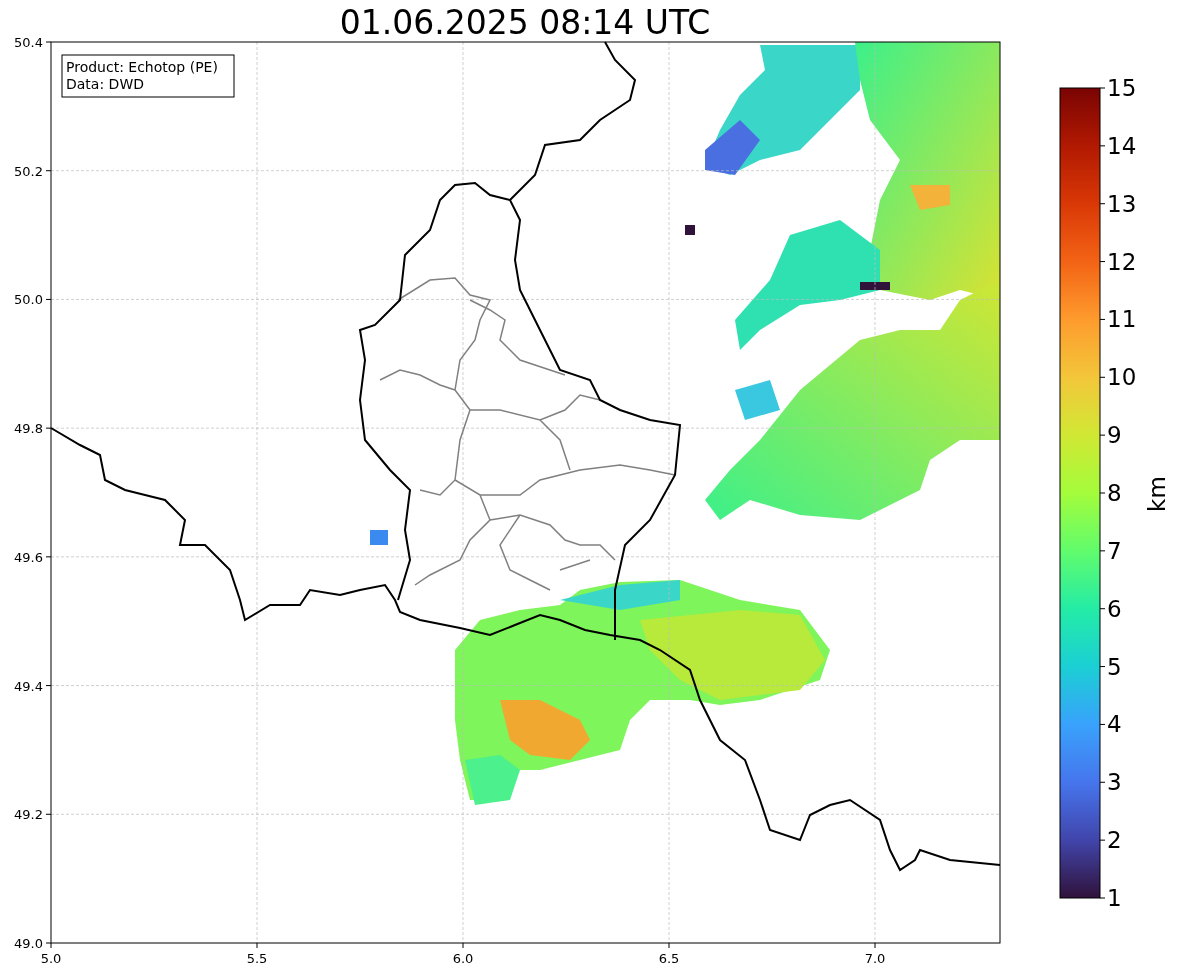 This screenshot has height=976, width=1178. Describe the element at coordinates (1122, 377) in the screenshot. I see `colorbar-tick-label: 10` at that location.